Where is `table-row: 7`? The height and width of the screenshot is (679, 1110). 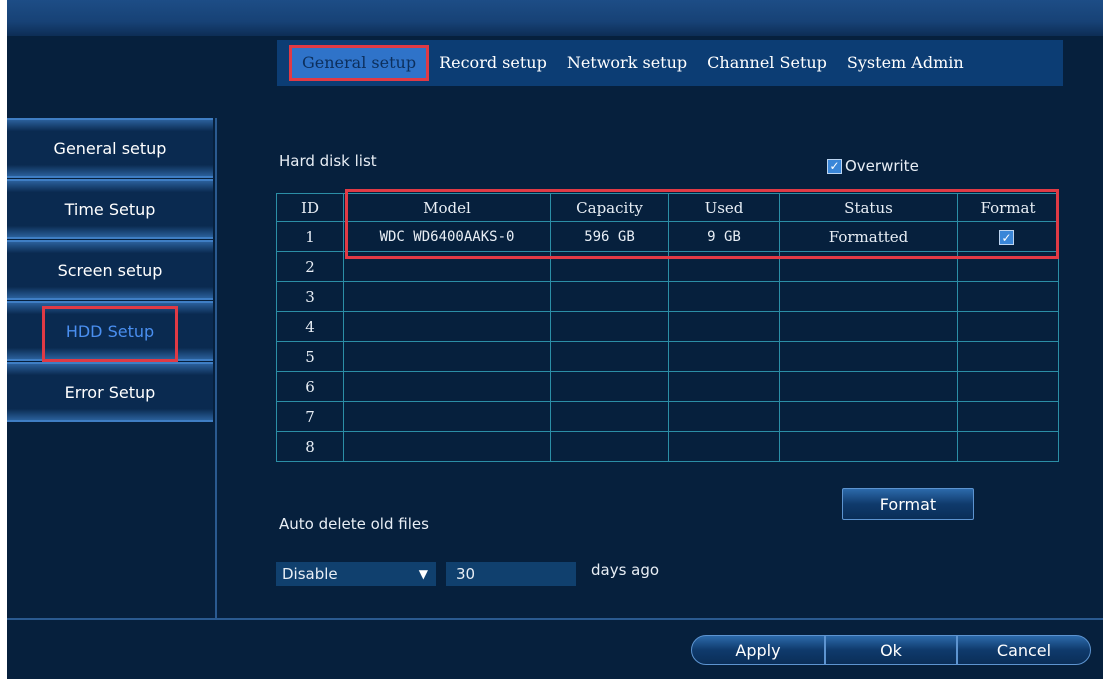 table-row: 7 is located at coordinates (667, 416).